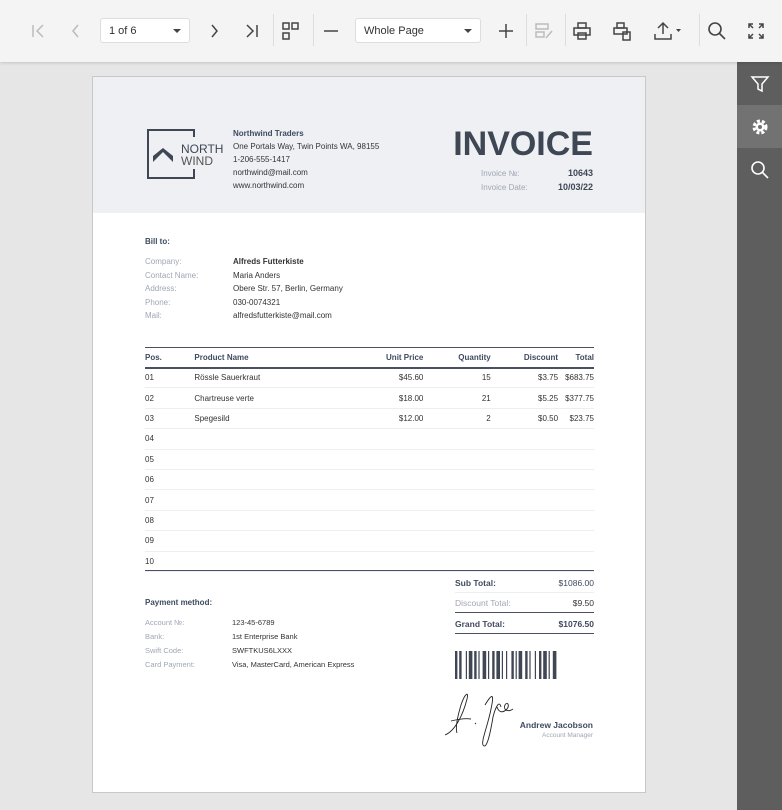 The image size is (782, 810). I want to click on table-cell: $0.50, so click(524, 419).